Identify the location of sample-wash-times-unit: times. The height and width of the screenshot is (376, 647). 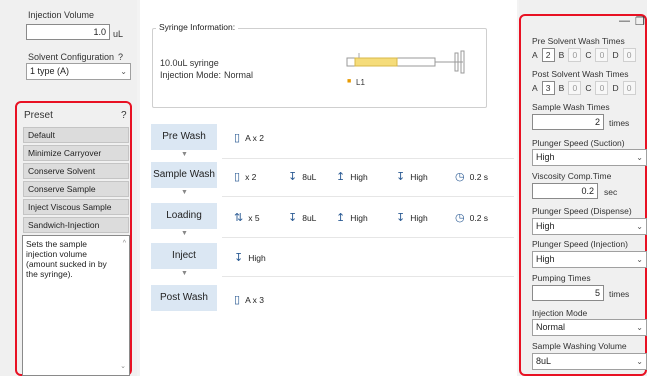
(619, 123).